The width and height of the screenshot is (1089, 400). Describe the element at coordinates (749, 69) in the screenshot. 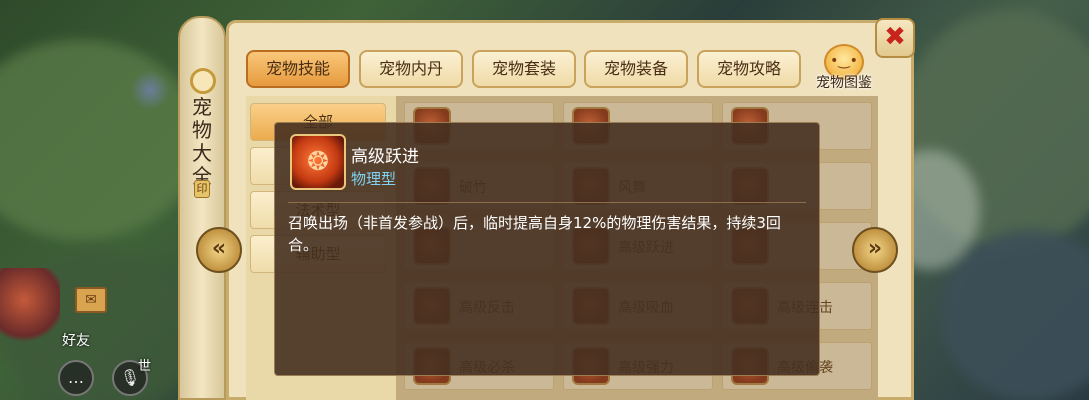

I see `tab-pet-guide: 宠物攻略` at that location.